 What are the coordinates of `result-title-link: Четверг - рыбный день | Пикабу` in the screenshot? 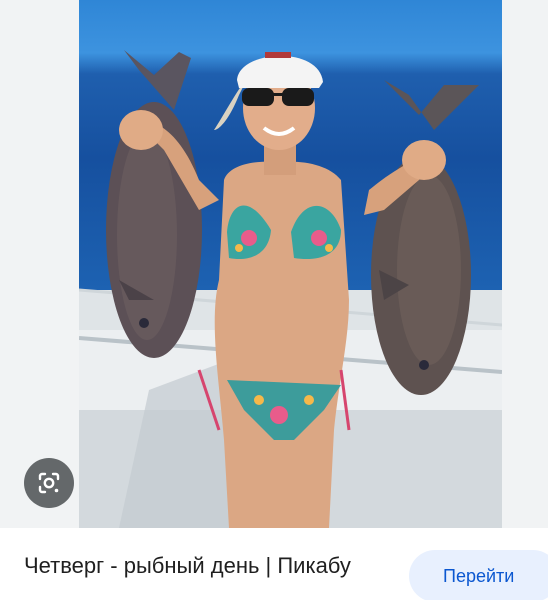 It's located at (204, 566).